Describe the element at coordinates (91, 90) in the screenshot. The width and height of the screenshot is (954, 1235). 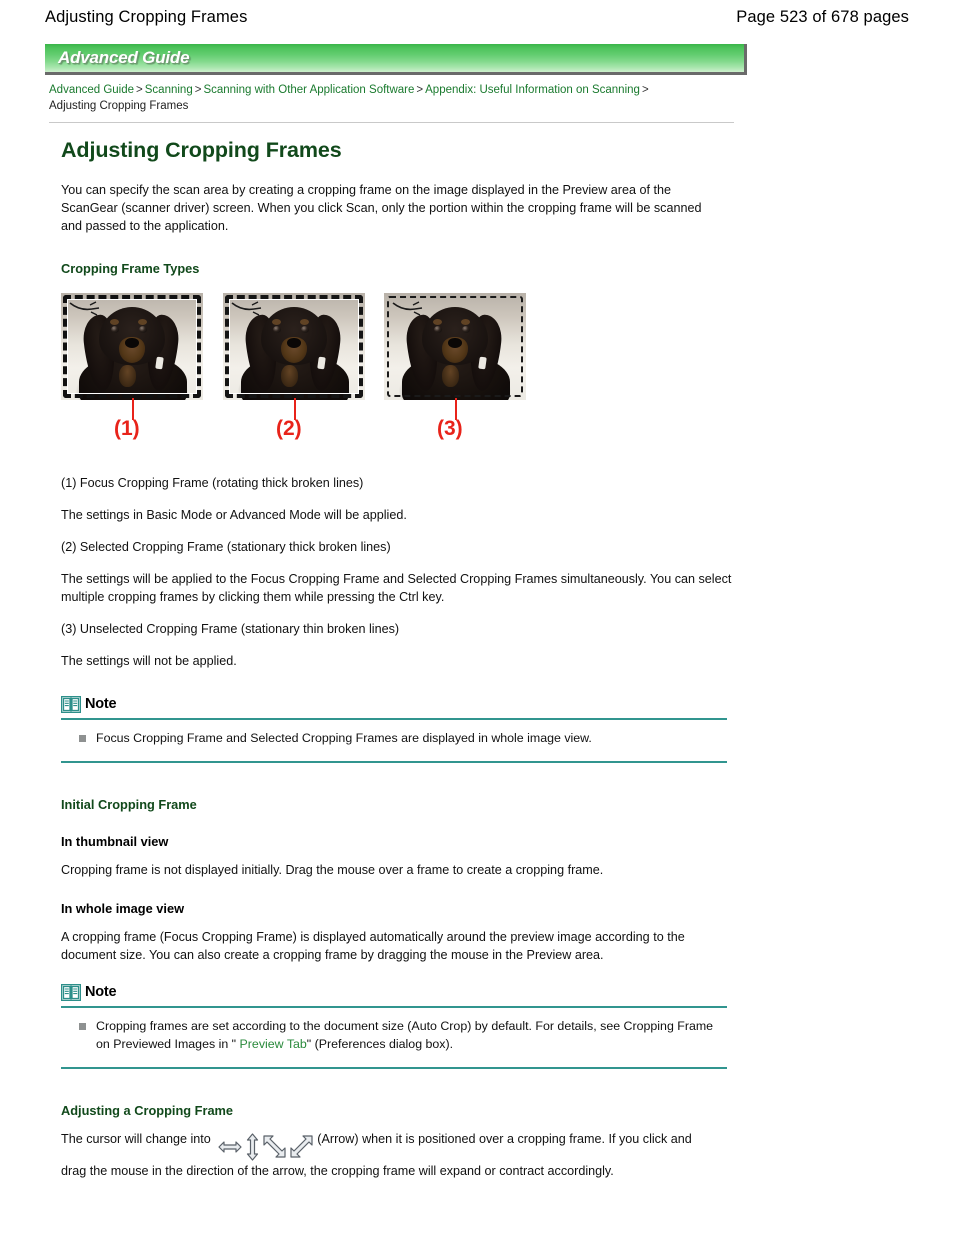
I see `breadcrumb-item-advanced-guide: Advanced Guide` at that location.